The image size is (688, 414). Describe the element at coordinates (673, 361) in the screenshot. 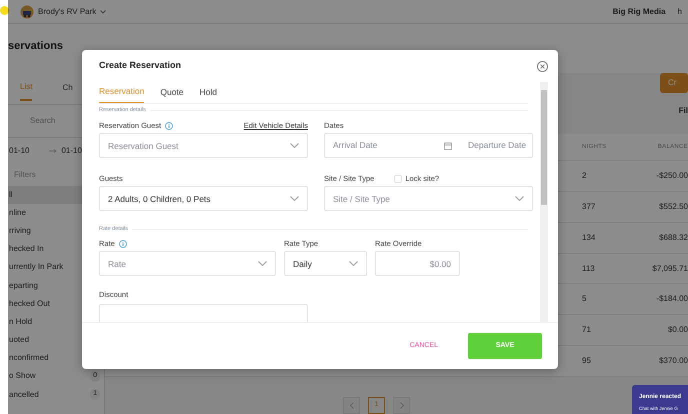

I see `table-cell-text: $370.00` at that location.